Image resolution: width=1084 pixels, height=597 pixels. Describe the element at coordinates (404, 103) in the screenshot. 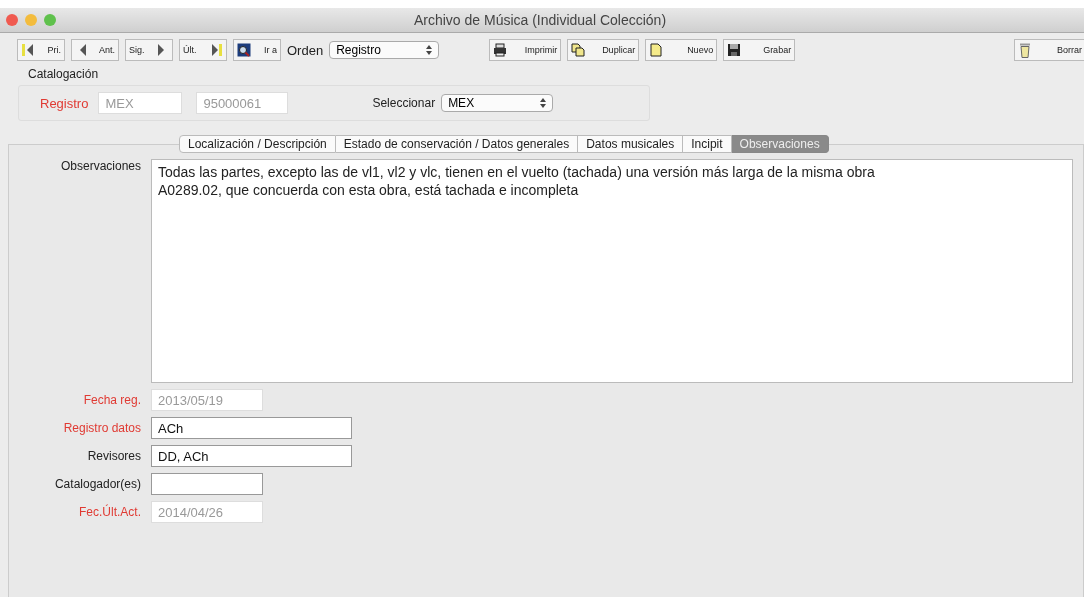

I see `field-label: Seleccionar` at that location.